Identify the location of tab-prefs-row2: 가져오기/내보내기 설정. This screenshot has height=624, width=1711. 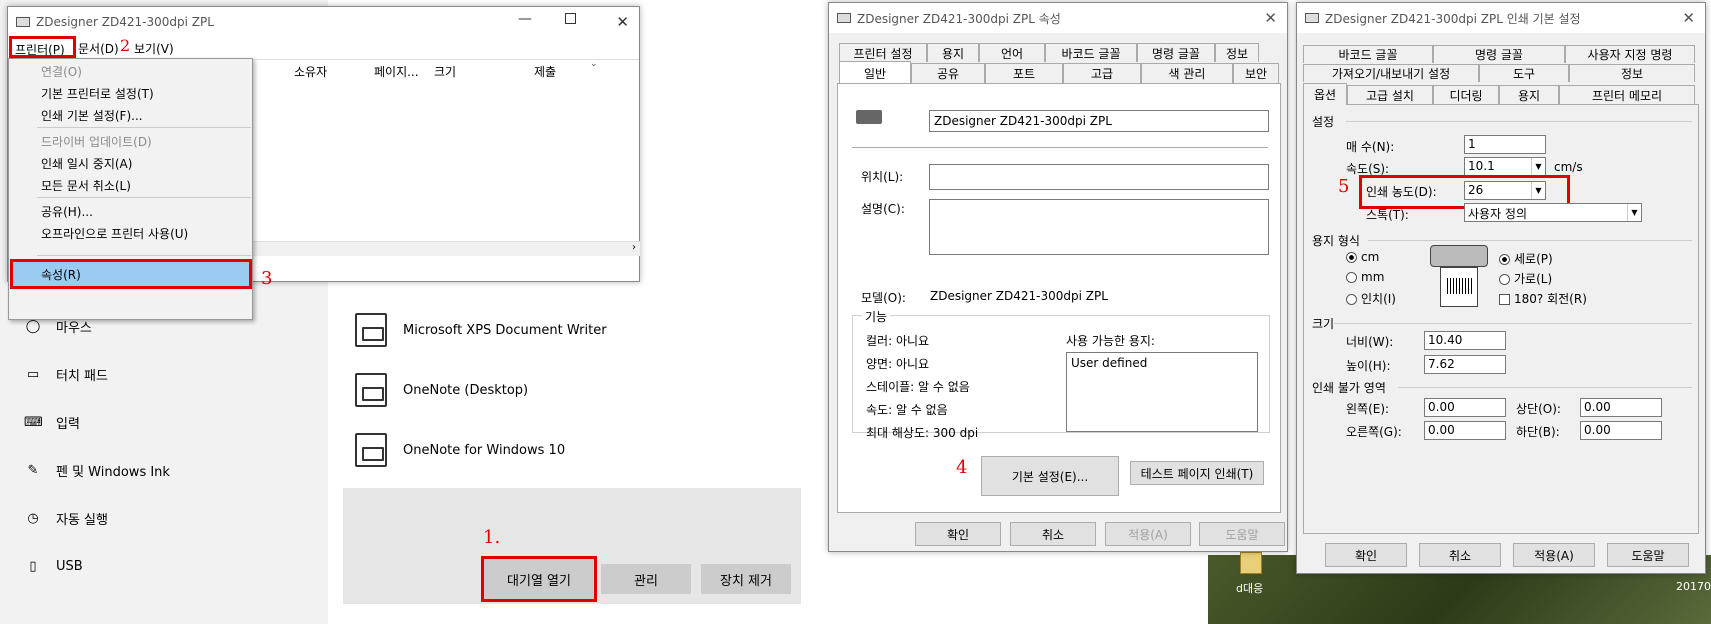
(1391, 73).